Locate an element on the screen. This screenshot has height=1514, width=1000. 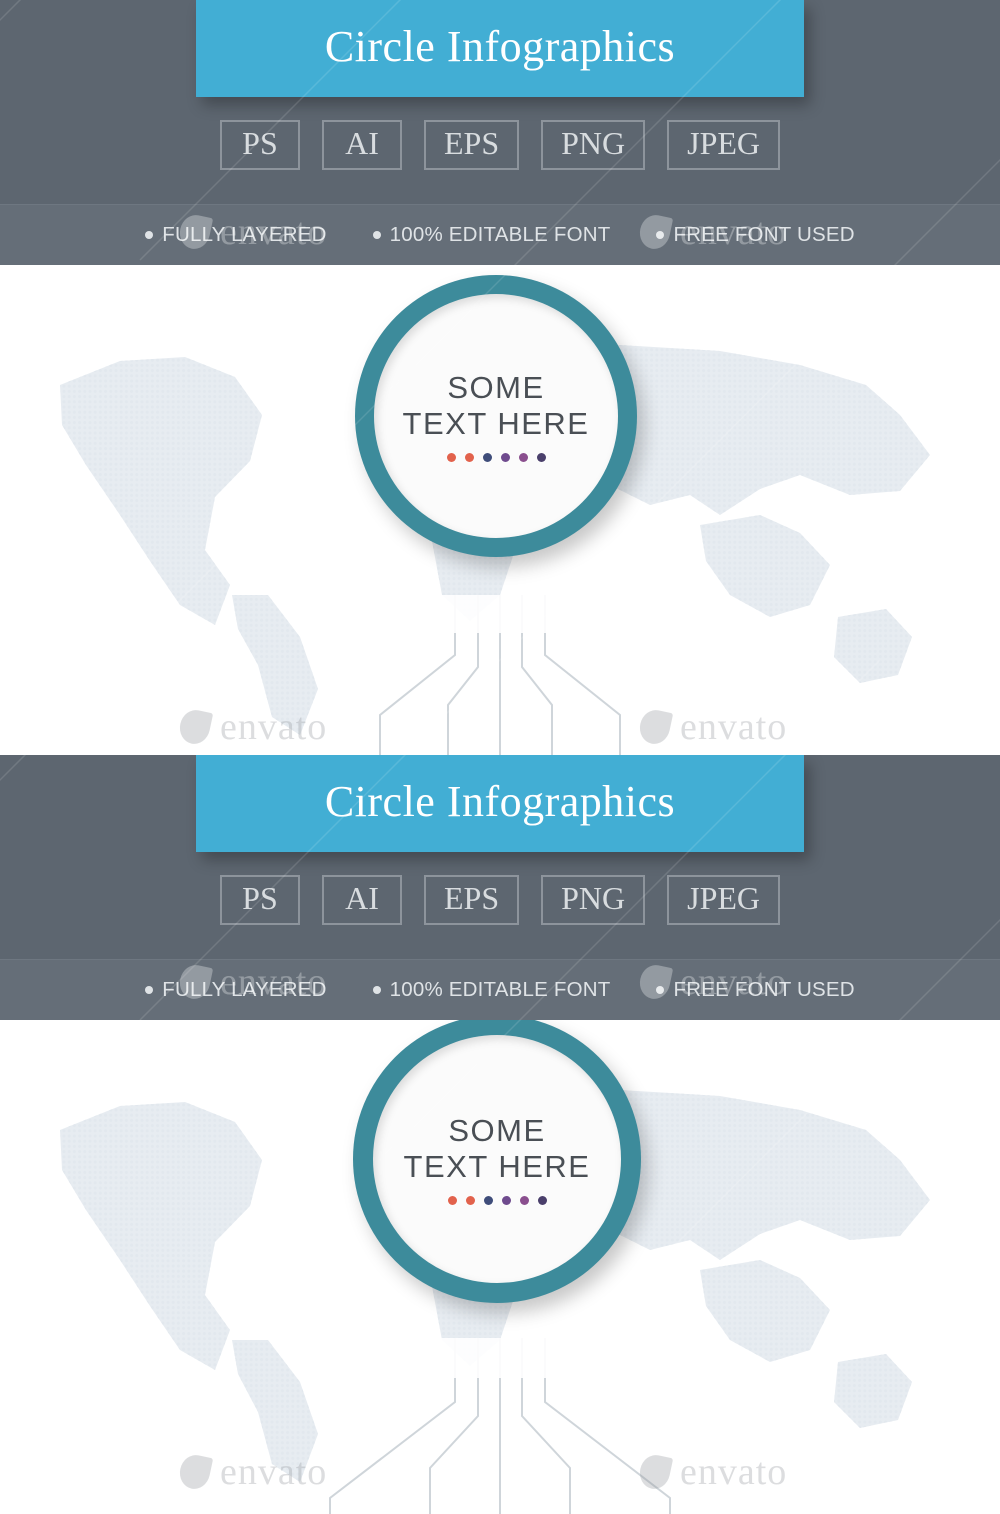
feature-free-font-2: FREE FONT USED is located at coordinates (755, 990).